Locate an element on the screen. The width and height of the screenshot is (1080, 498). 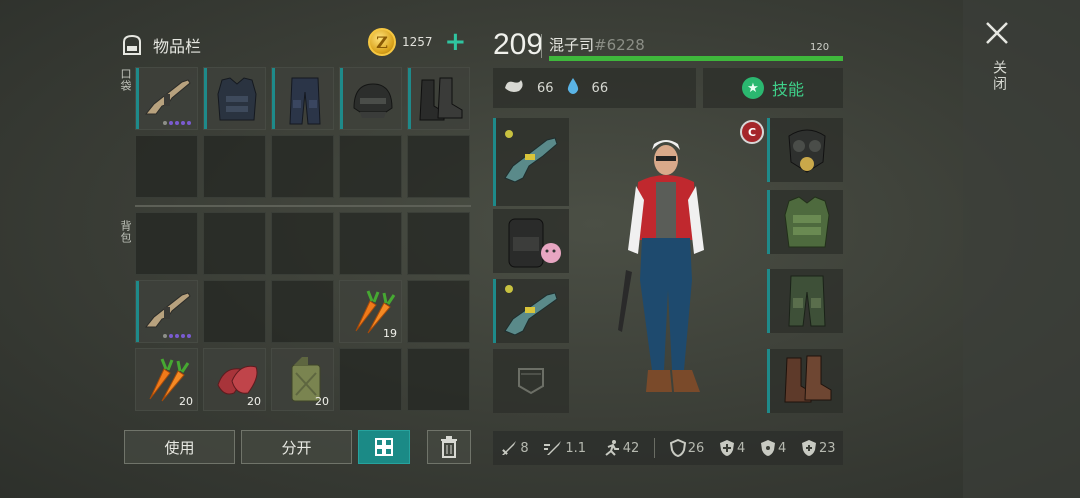
equip-slot-feet is located at coordinates (805, 381).